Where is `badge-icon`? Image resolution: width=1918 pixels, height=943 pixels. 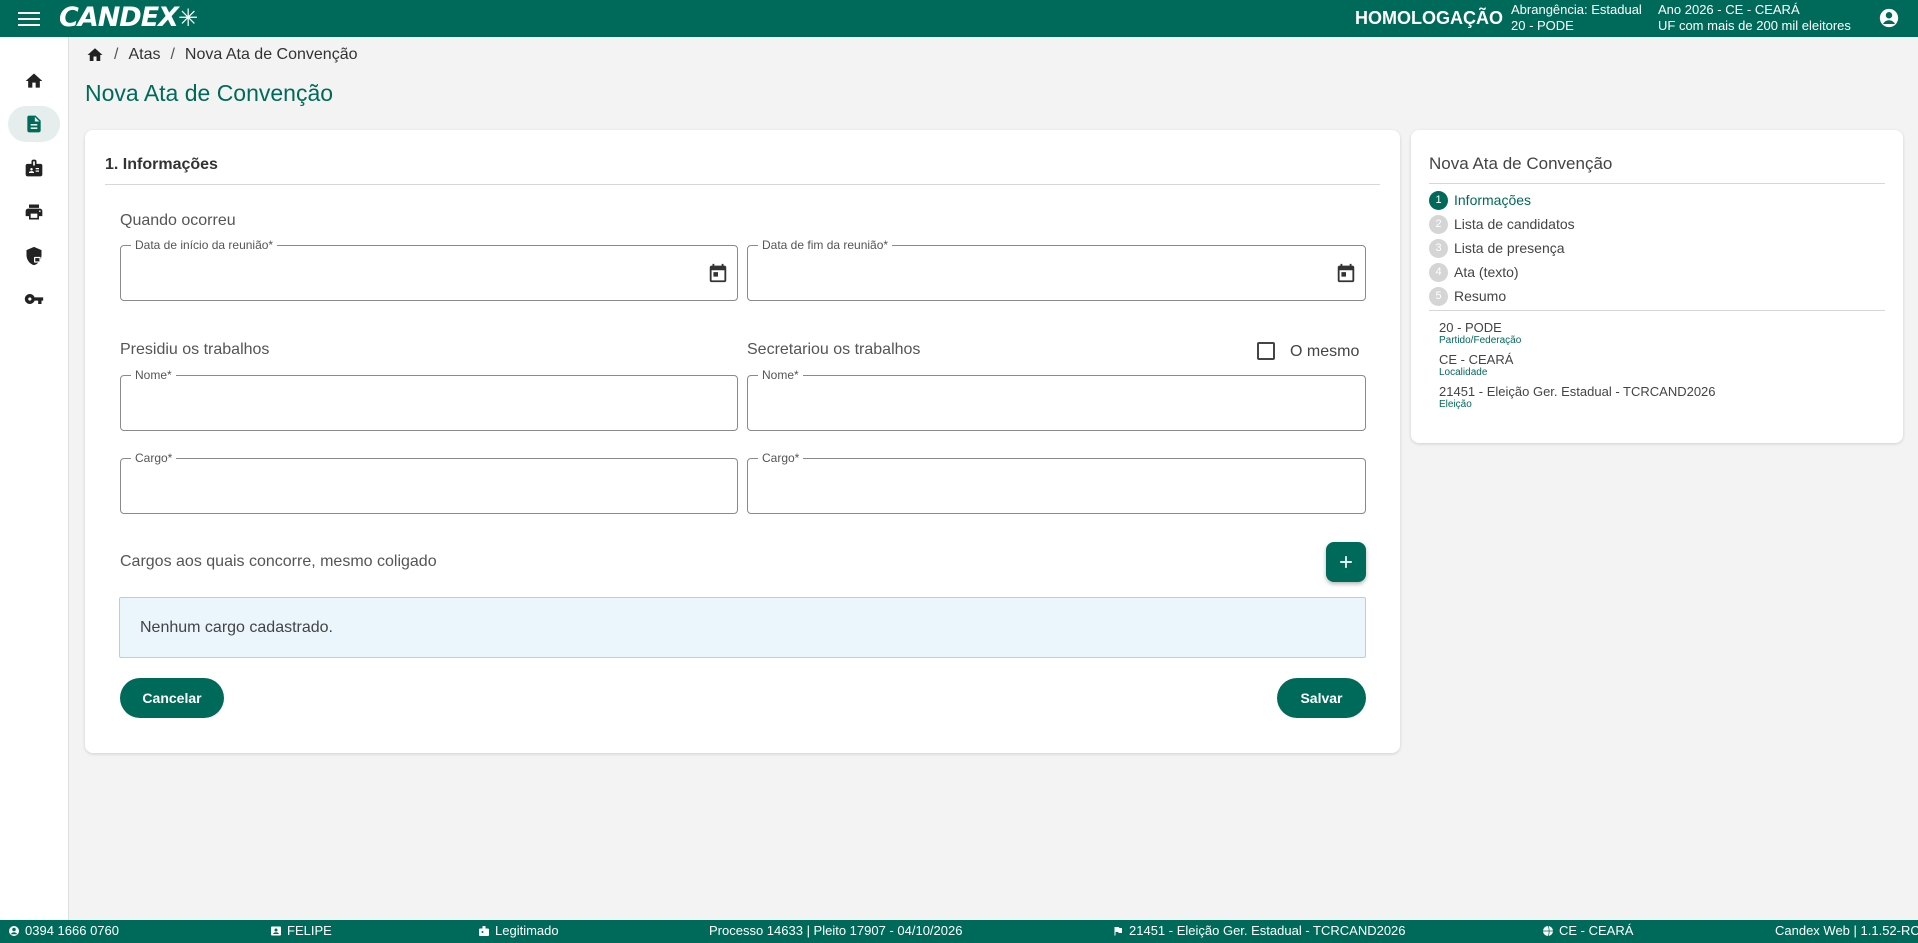
badge-icon is located at coordinates (484, 931).